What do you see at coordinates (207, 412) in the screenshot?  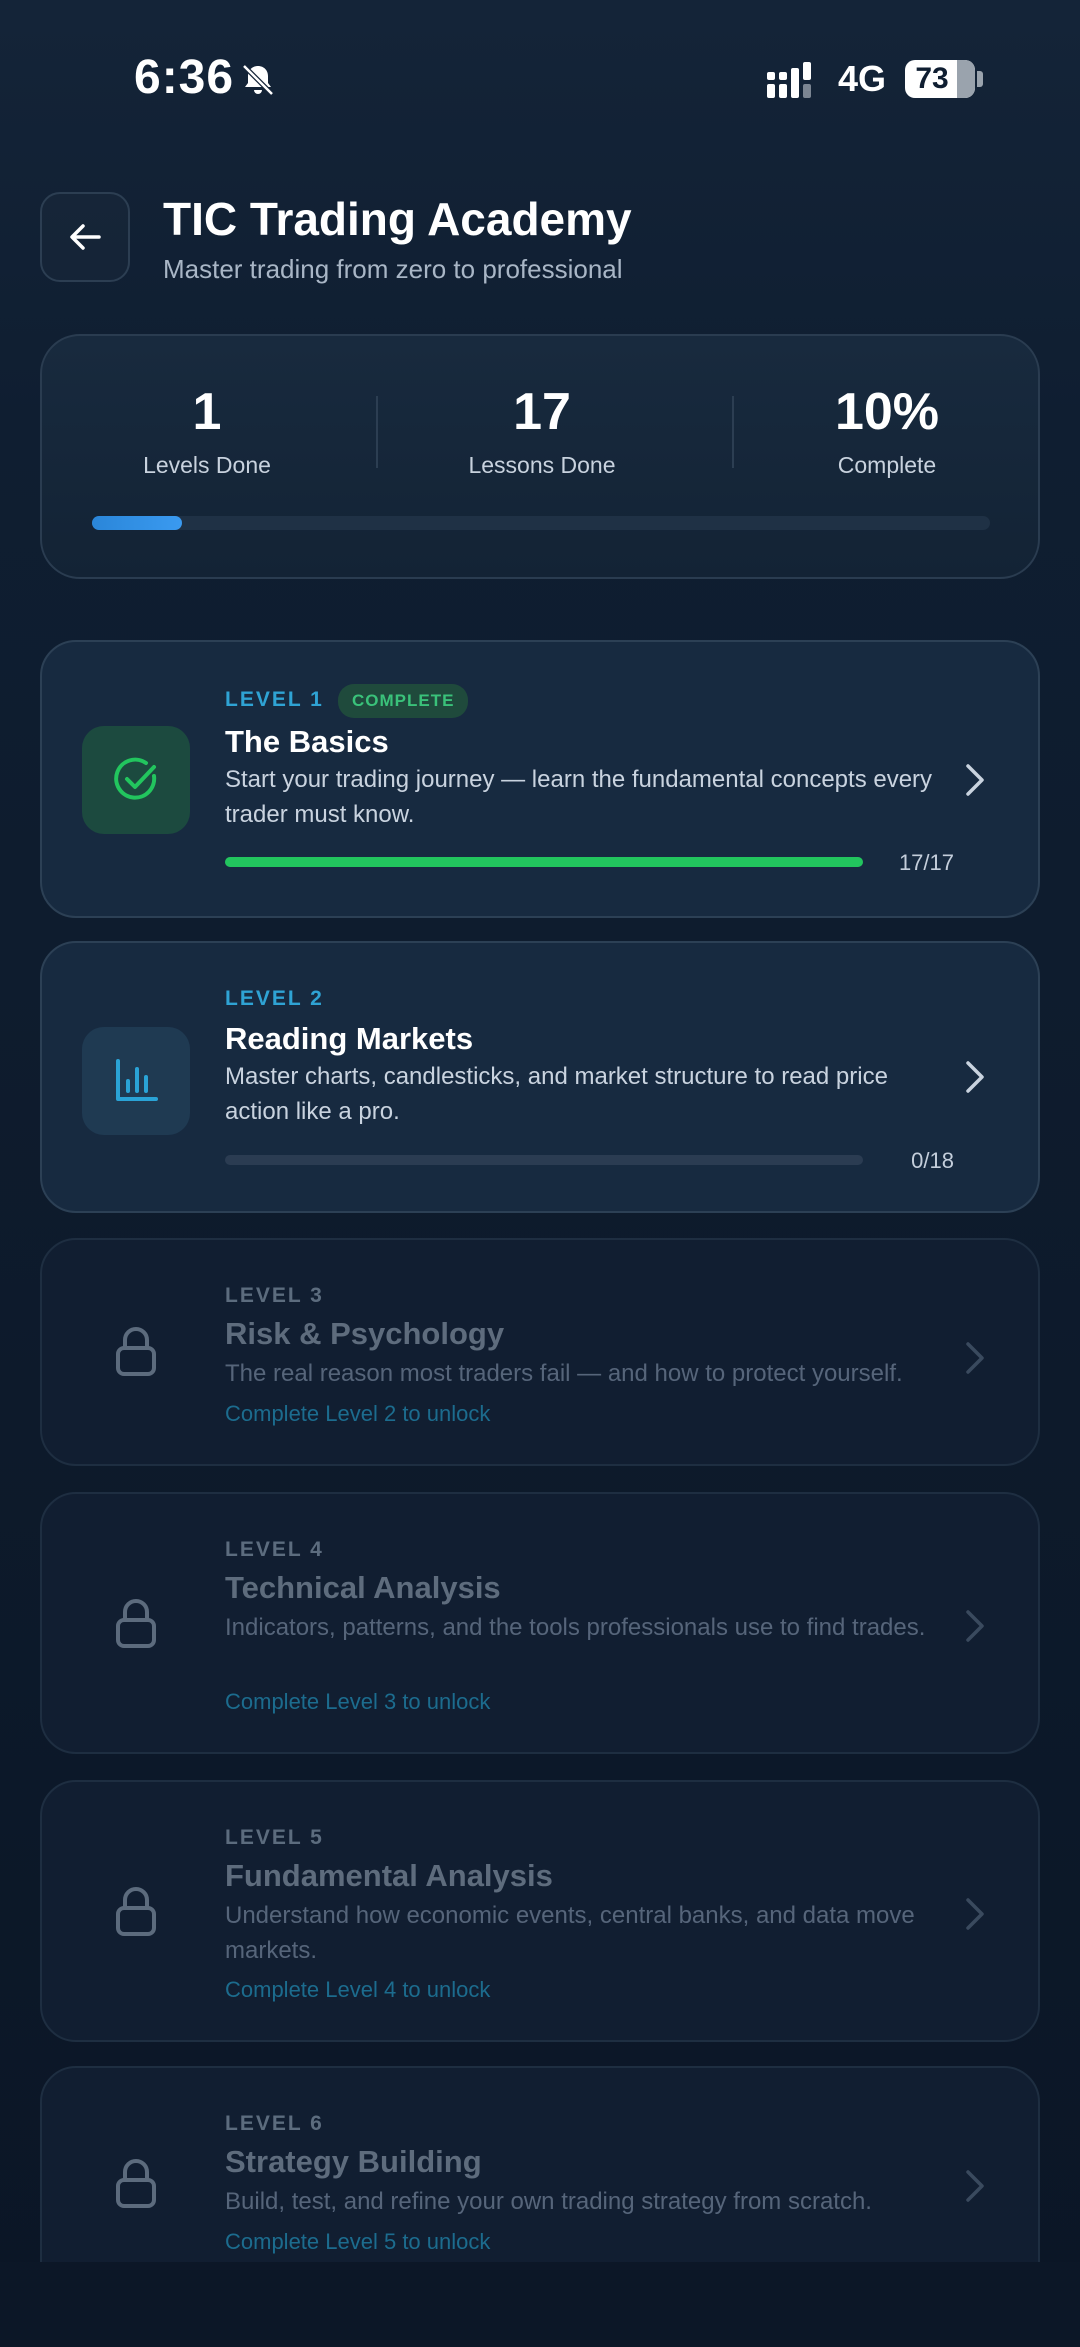 I see `levels-done-value: 1` at bounding box center [207, 412].